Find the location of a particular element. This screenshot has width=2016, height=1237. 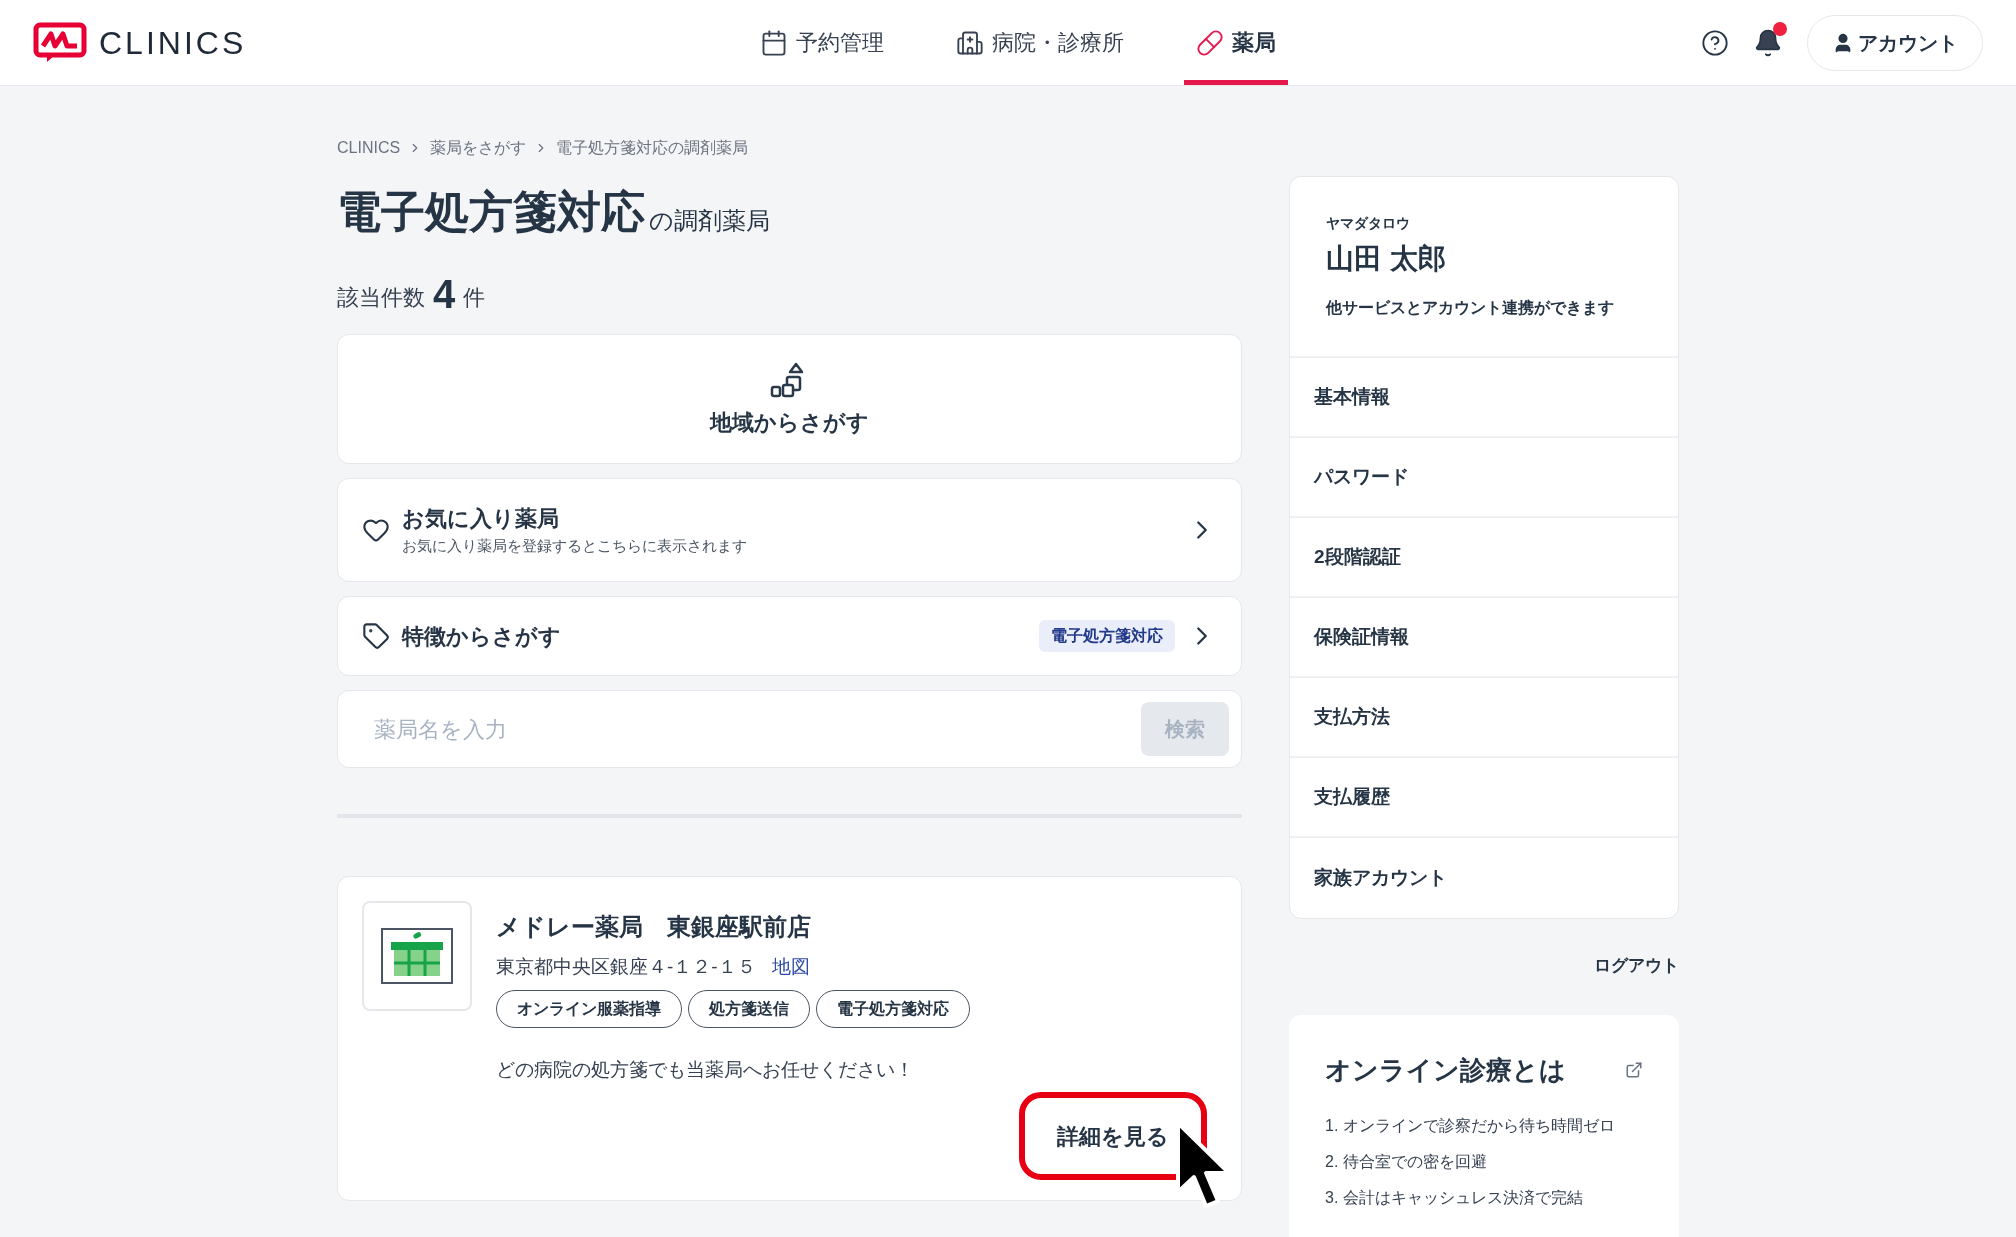

link-note: 他サービスとアカウント連携ができます is located at coordinates (1470, 308).